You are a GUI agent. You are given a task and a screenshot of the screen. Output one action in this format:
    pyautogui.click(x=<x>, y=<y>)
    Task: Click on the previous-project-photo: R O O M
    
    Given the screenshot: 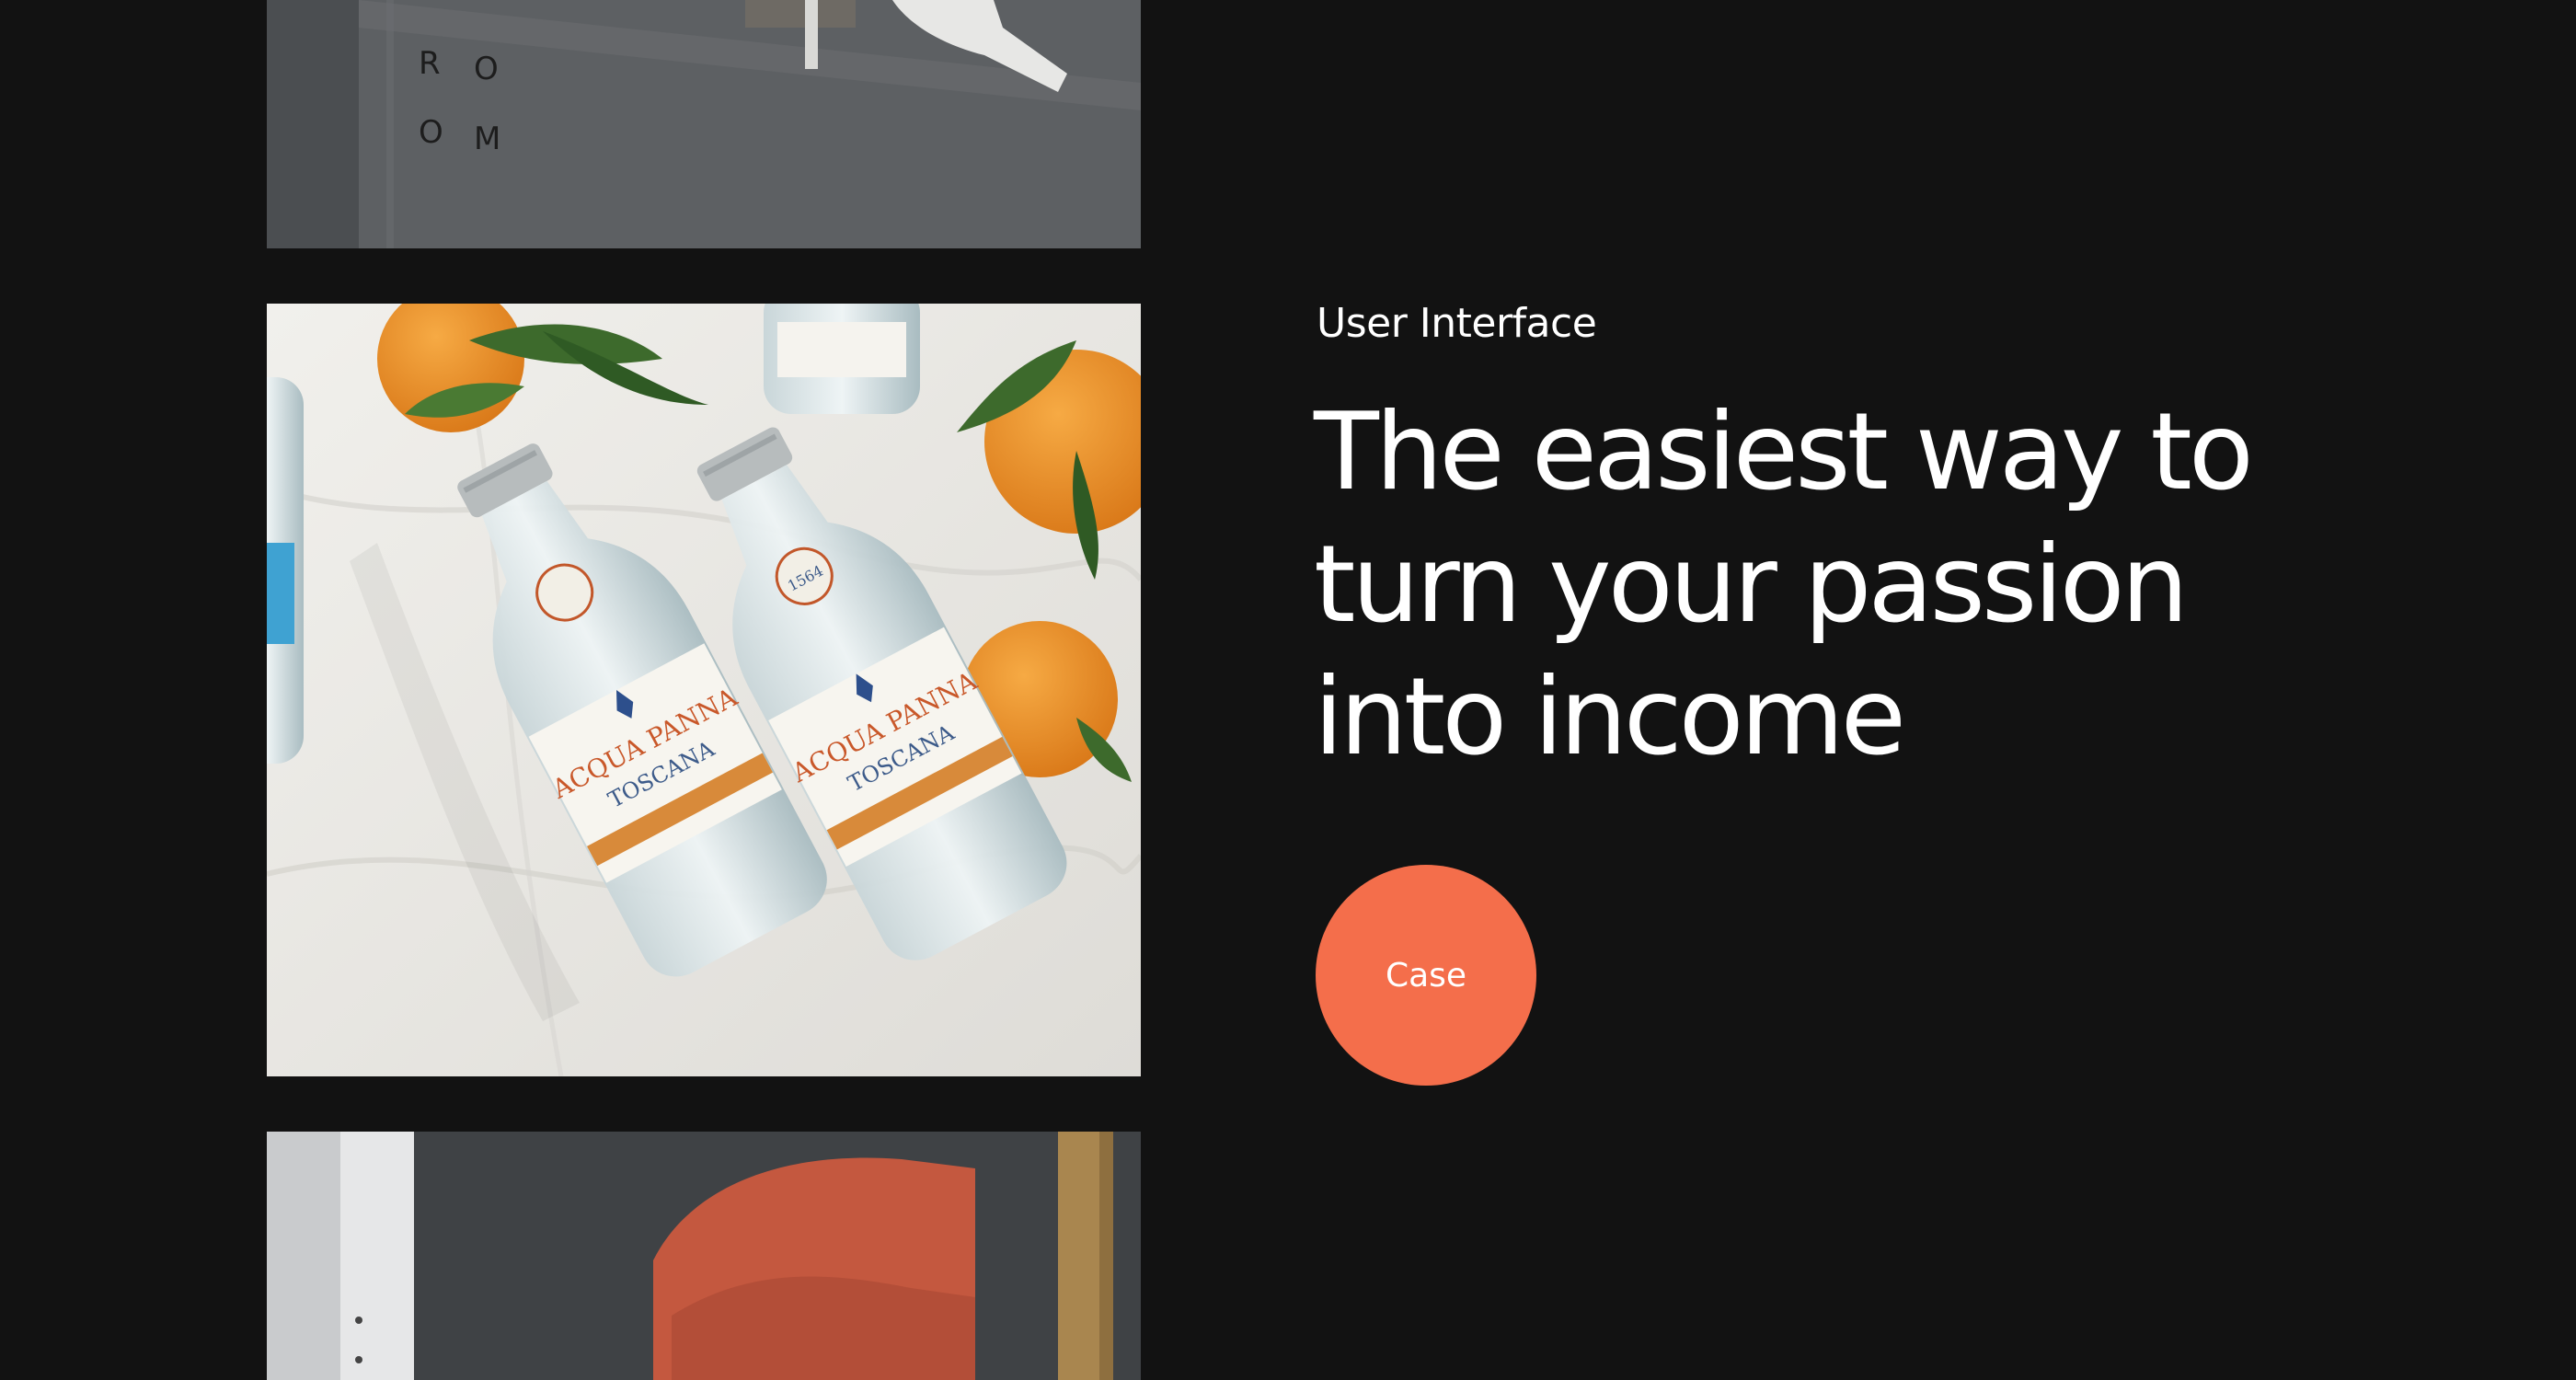 What is the action you would take?
    pyautogui.click(x=704, y=124)
    